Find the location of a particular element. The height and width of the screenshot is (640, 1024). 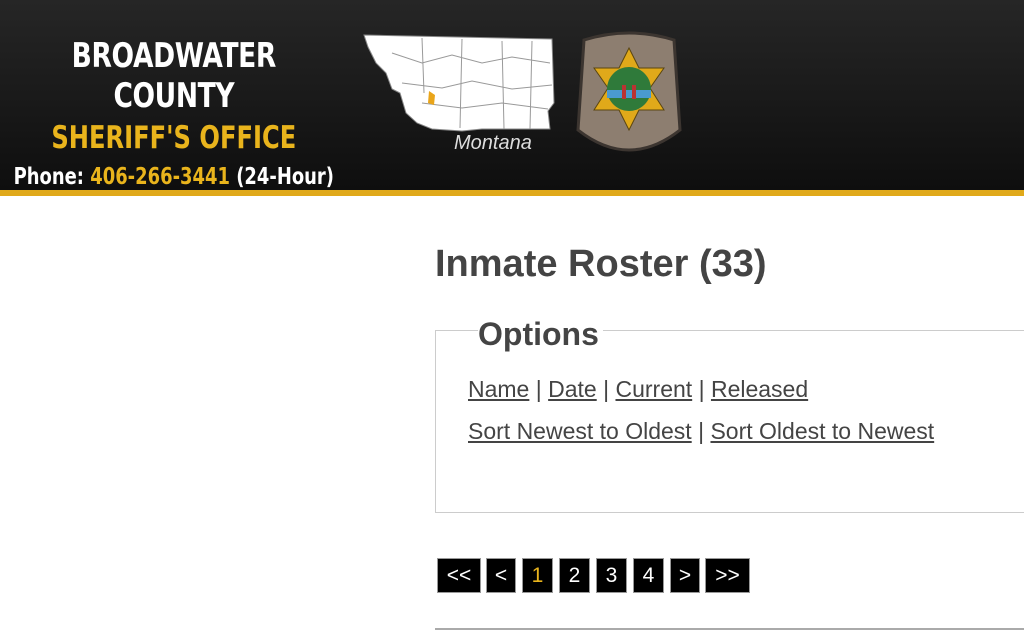

page-2-button: 2 is located at coordinates (574, 575).